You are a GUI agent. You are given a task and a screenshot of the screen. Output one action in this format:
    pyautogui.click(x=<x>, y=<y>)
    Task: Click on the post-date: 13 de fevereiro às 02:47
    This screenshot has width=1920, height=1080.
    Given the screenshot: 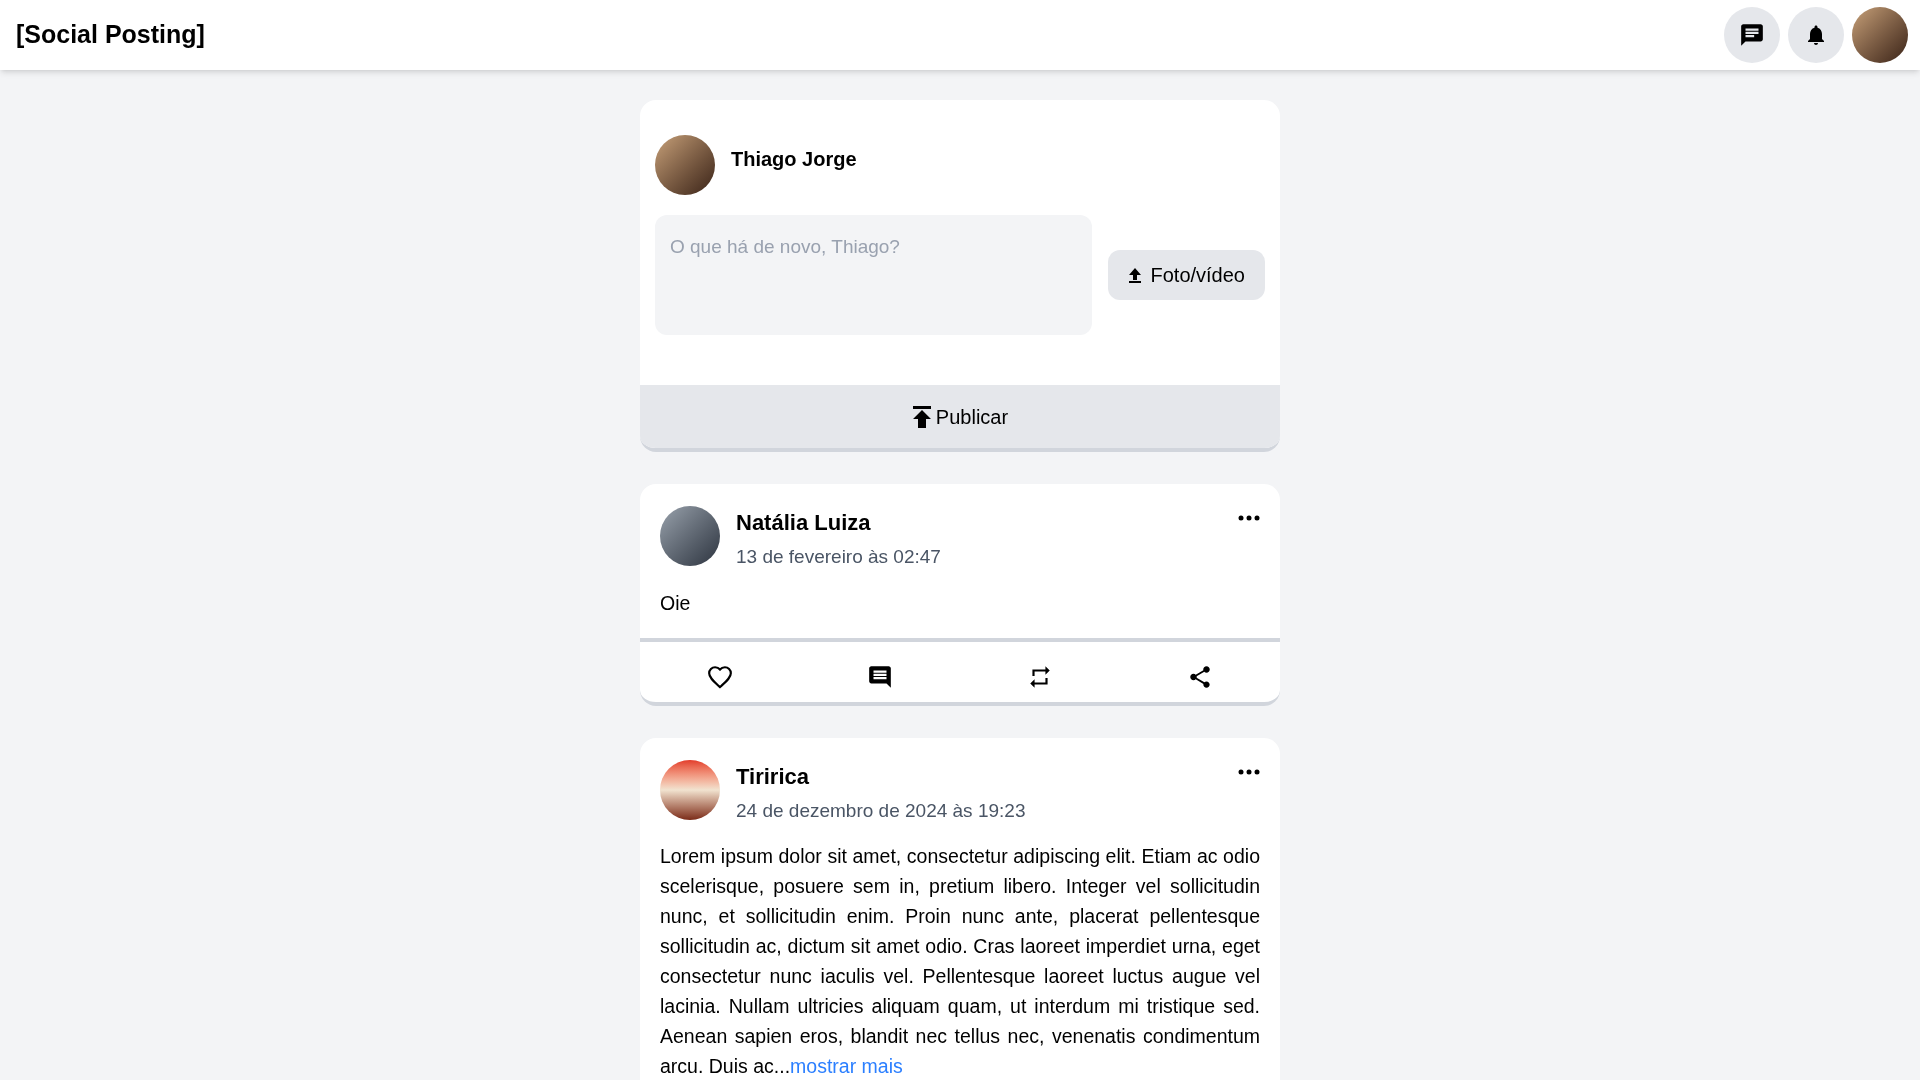 What is the action you would take?
    pyautogui.click(x=839, y=557)
    